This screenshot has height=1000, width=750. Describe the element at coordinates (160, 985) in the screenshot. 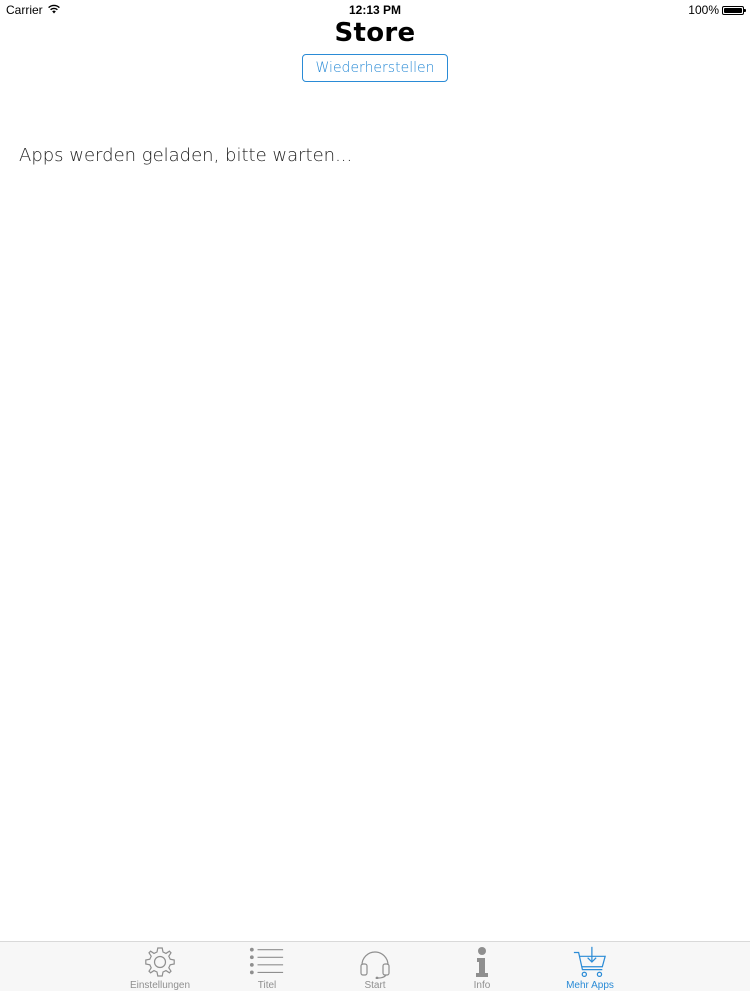

I see `tab-label-einstellungen: Einstellungen` at that location.